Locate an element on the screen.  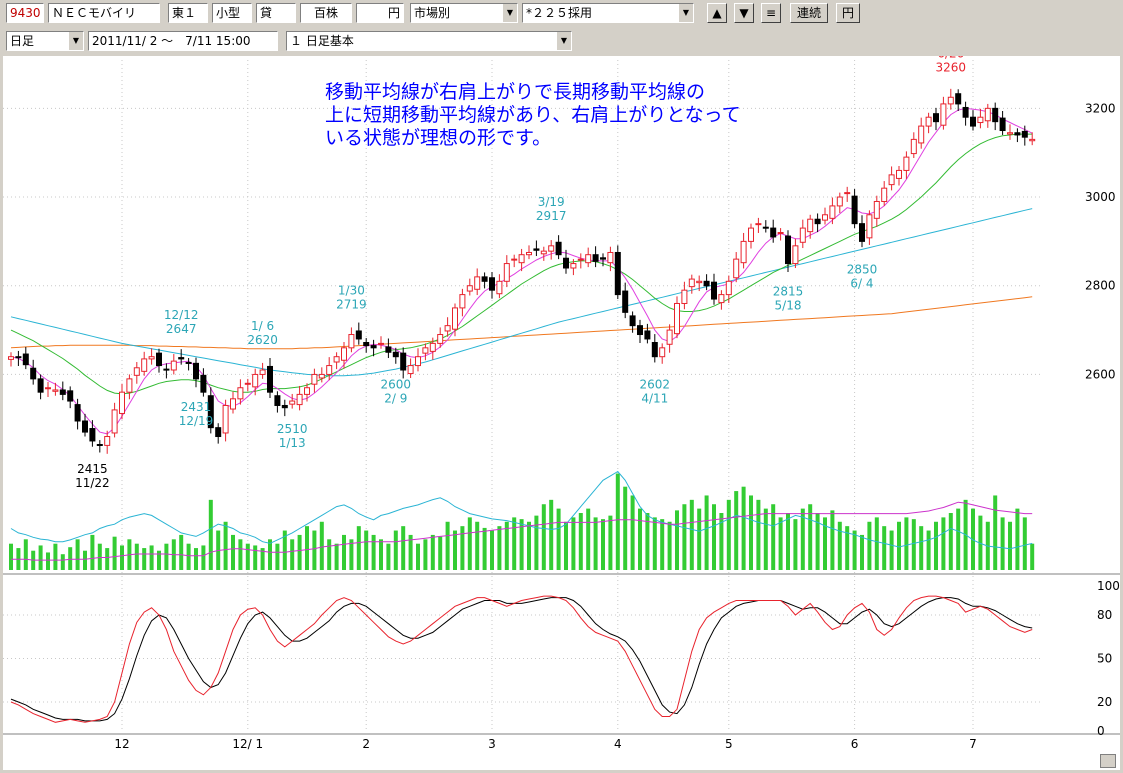
code-field: 9430 is located at coordinates (25, 13).